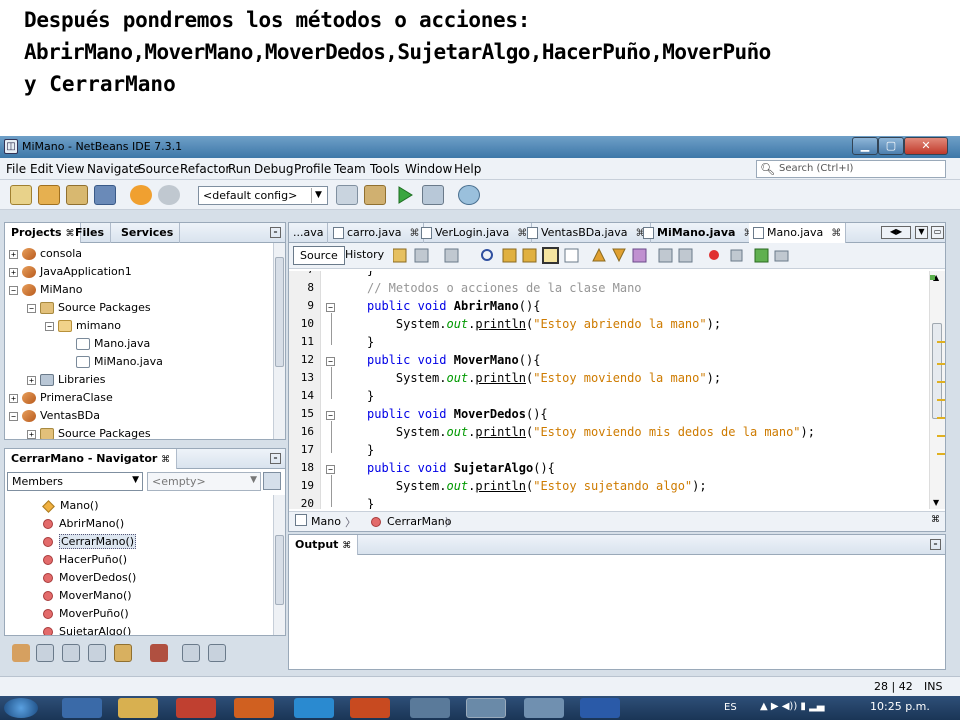 The height and width of the screenshot is (720, 960). I want to click on editor-scroll-thumb, so click(937, 371).